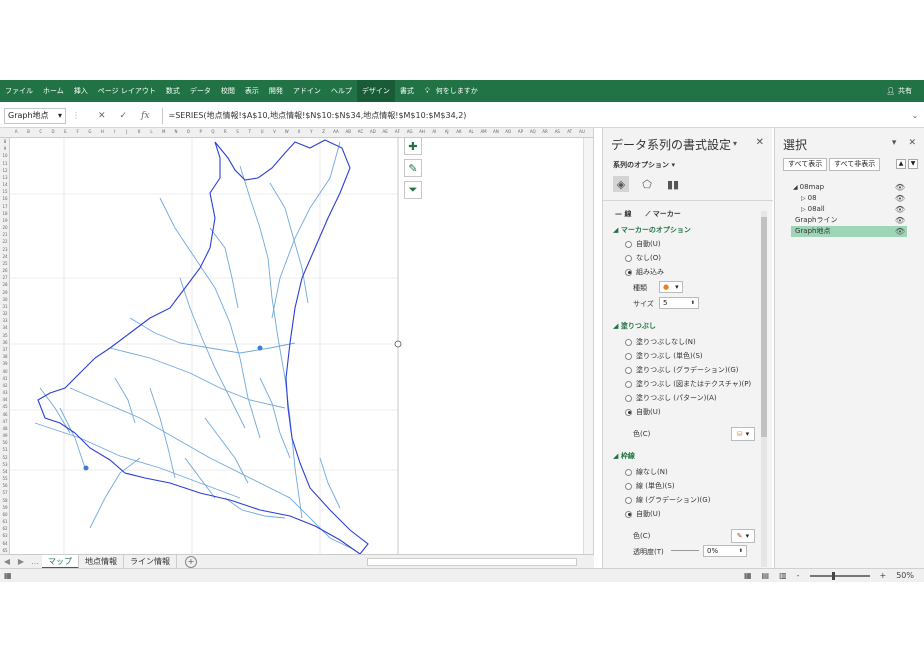 Image resolution: width=924 pixels, height=660 pixels. What do you see at coordinates (644, 272) in the screenshot?
I see `marker-builtin-radio: 組み込み` at bounding box center [644, 272].